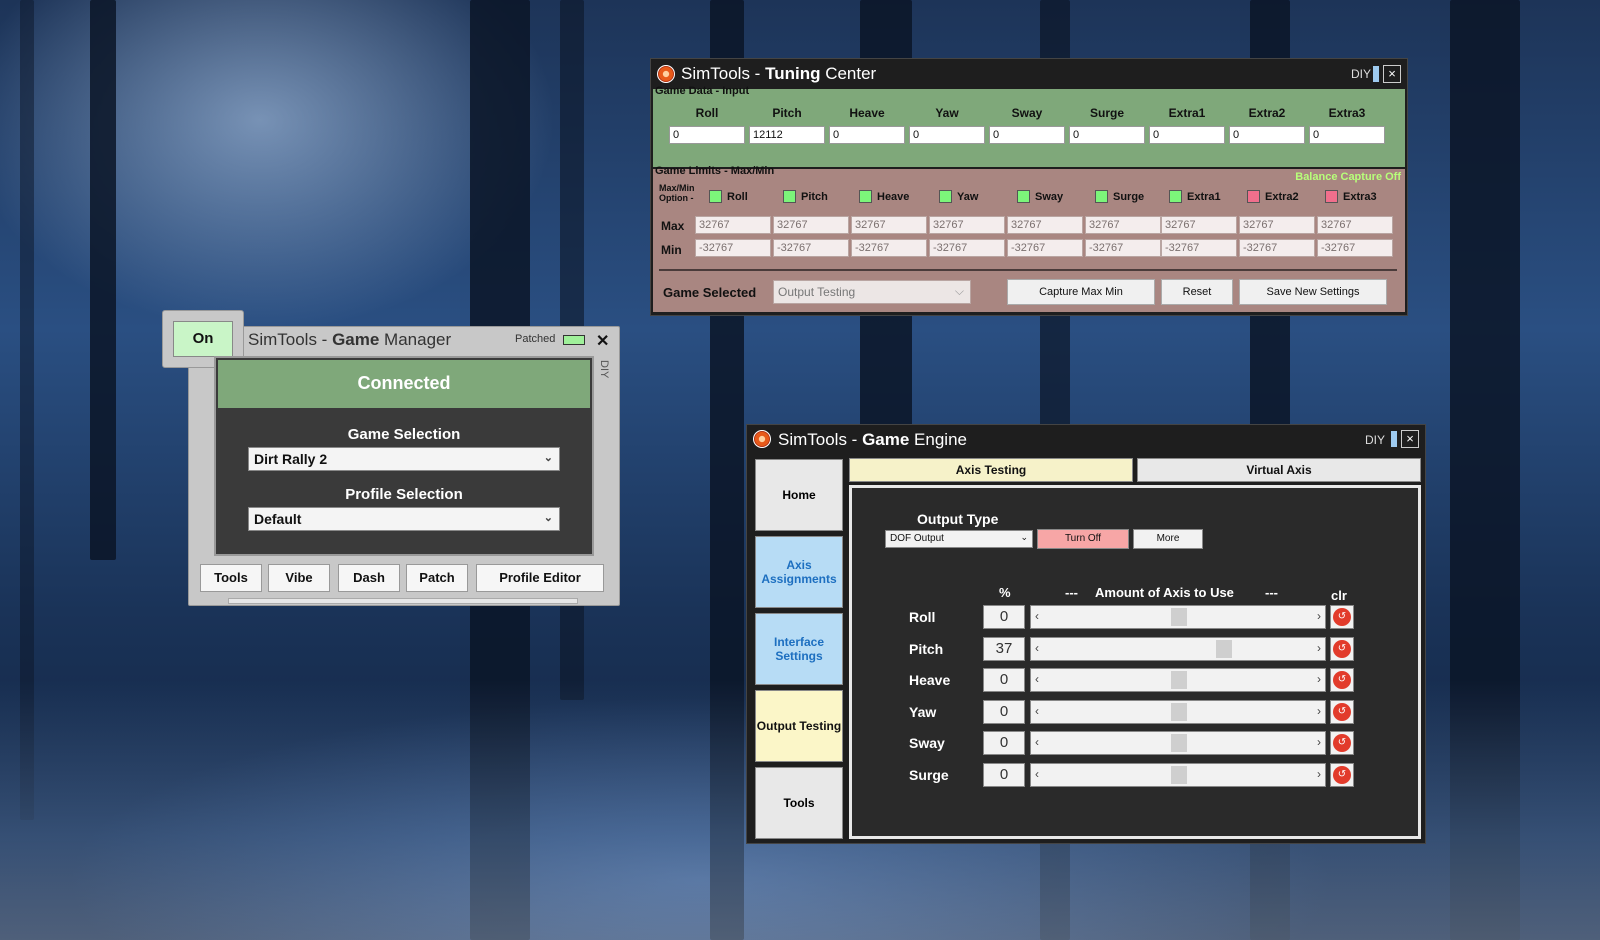 The width and height of the screenshot is (1600, 940). What do you see at coordinates (1107, 135) in the screenshot?
I see `input-value-surge: 0` at bounding box center [1107, 135].